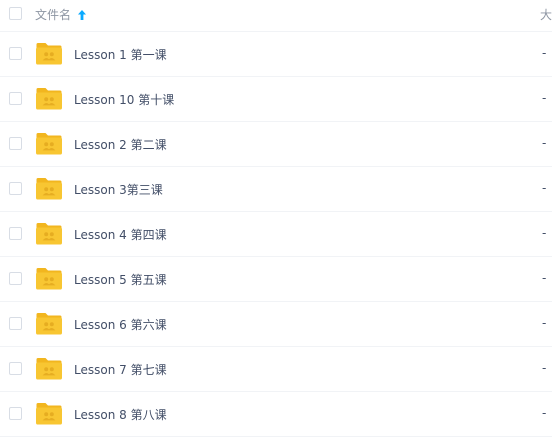  Describe the element at coordinates (276, 369) in the screenshot. I see `list-item: Lesson 7 第七课 -` at that location.